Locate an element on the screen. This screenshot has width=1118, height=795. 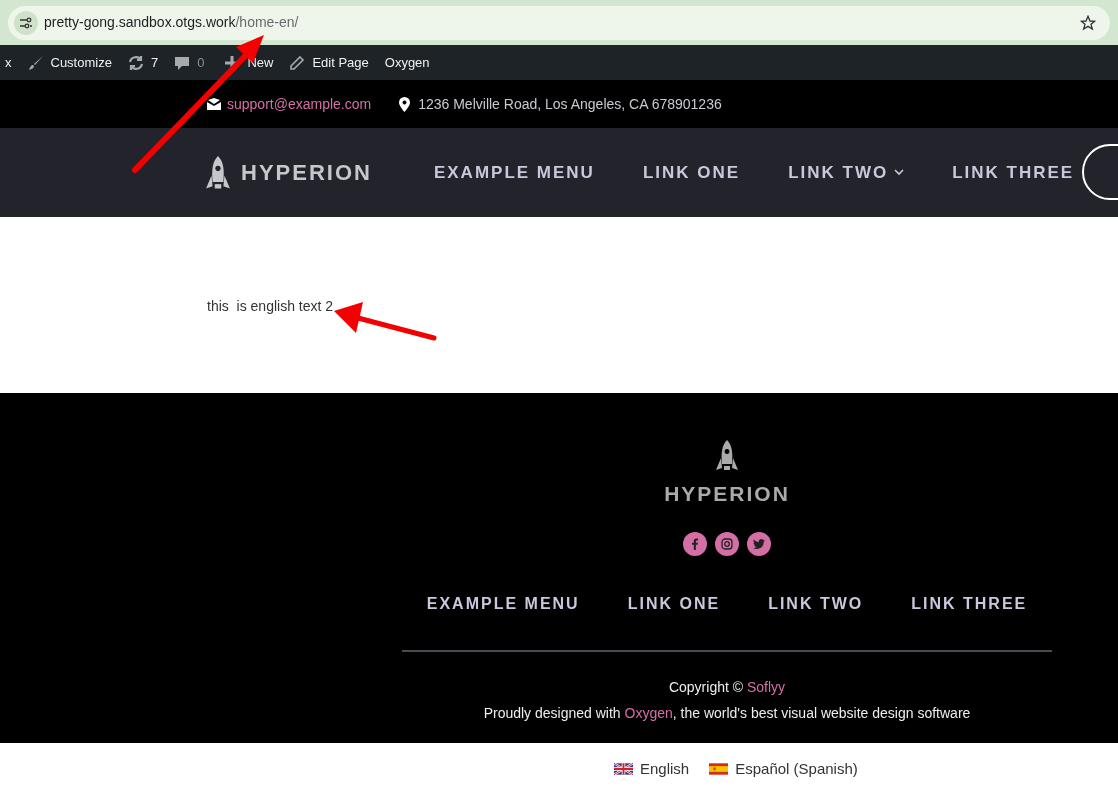
footer-logo: HYPERION is located at coordinates (727, 494).